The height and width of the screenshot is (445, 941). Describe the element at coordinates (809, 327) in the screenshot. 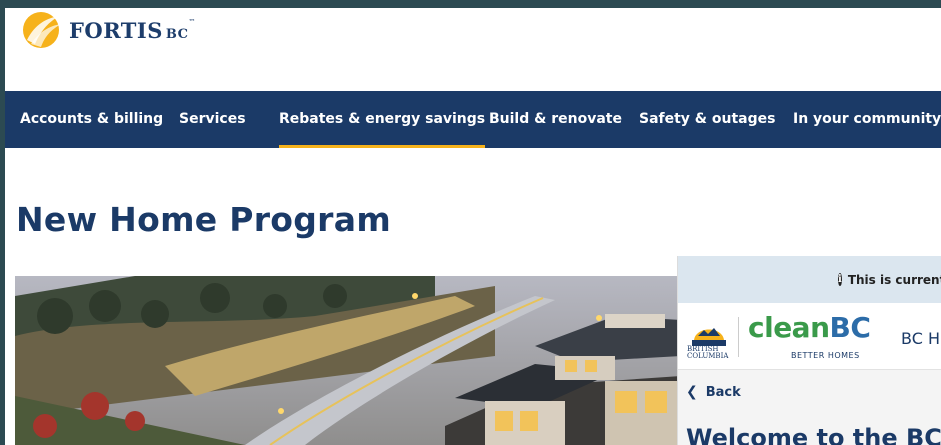

I see `cleanbc-logo: cleanBC` at that location.